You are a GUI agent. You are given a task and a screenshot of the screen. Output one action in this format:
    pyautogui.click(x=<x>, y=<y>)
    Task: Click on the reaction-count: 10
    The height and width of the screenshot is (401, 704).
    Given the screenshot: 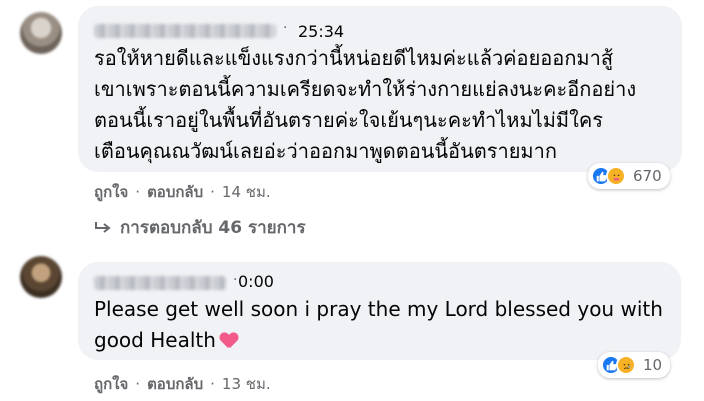 What is the action you would take?
    pyautogui.click(x=653, y=365)
    